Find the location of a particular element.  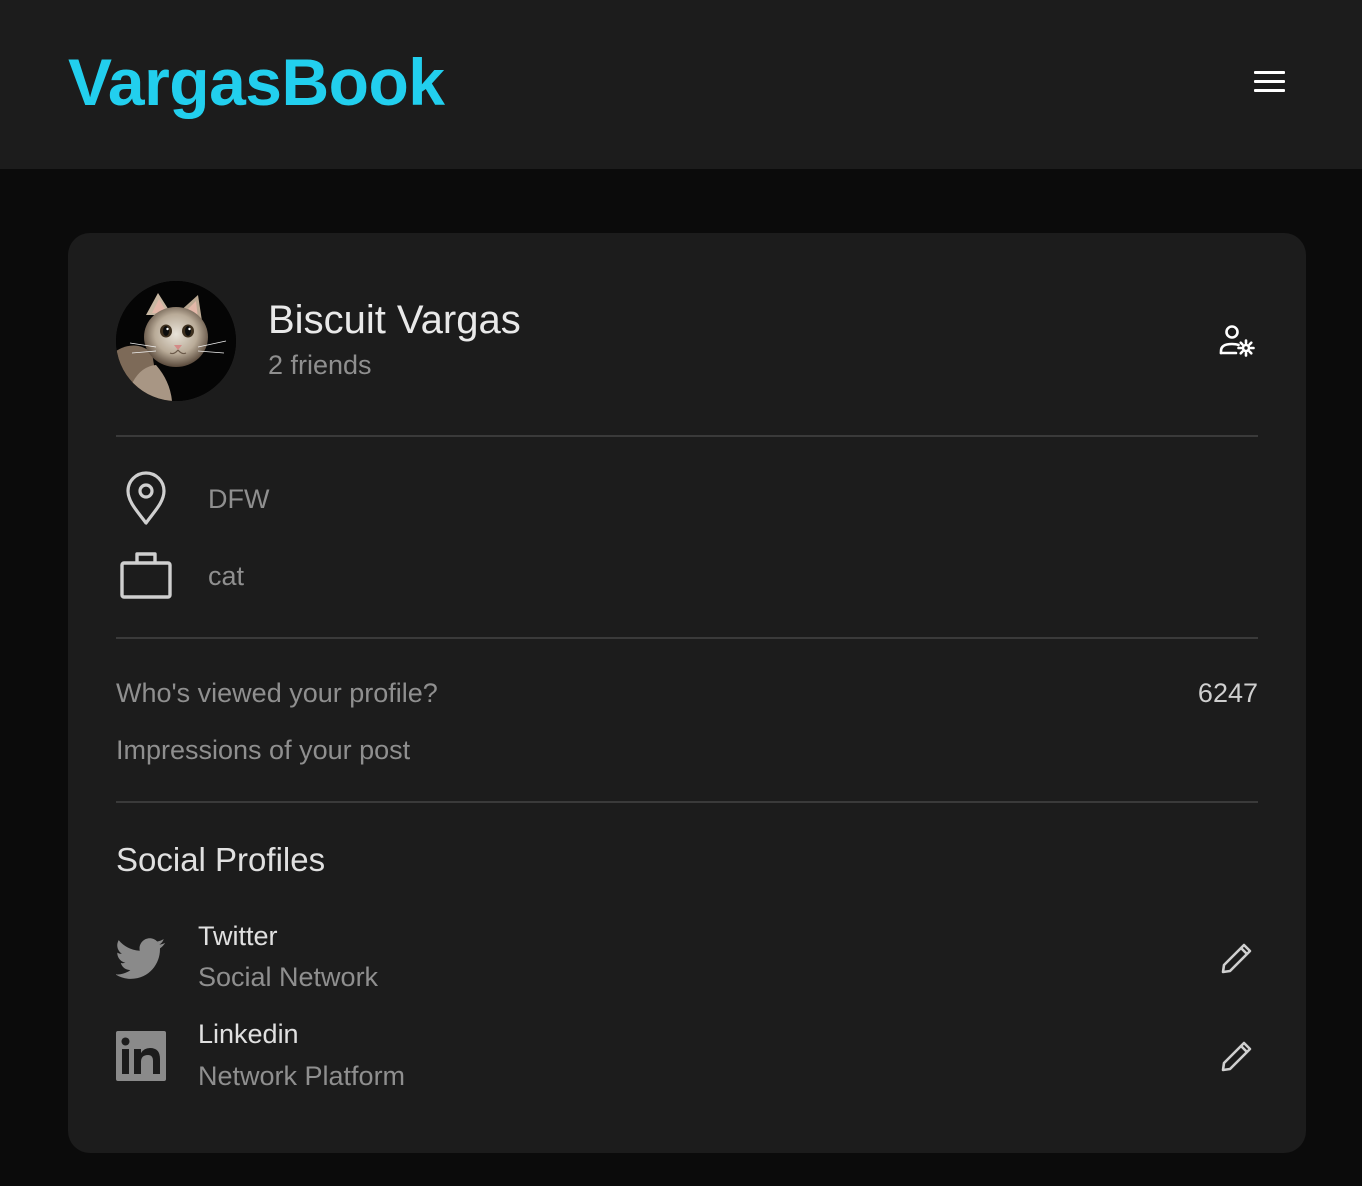

twitter-icon is located at coordinates (140, 958).